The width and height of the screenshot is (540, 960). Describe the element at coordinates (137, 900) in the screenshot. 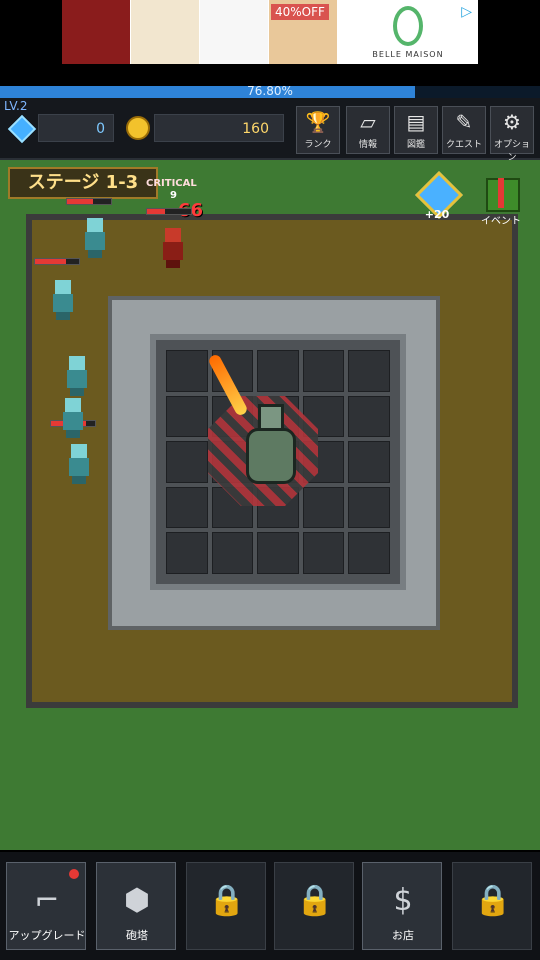

I see `turret-icon: ⬢` at that location.